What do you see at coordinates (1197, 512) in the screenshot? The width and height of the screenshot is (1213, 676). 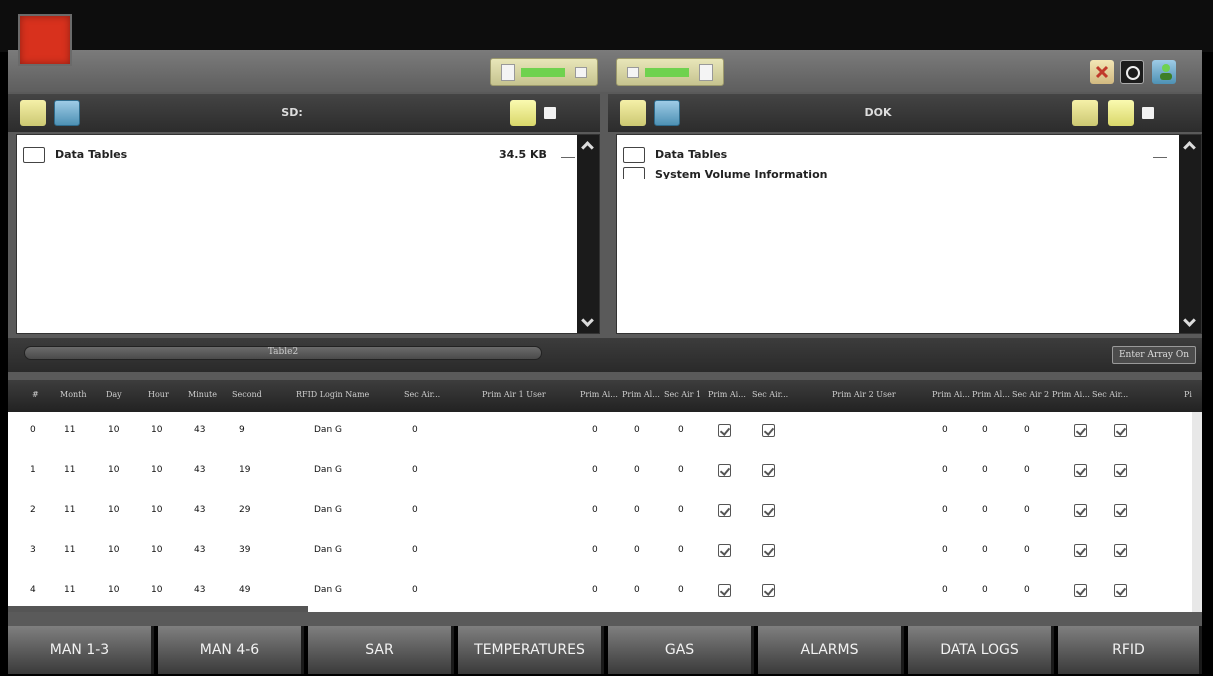 I see `table-vertical-scrollbar` at bounding box center [1197, 512].